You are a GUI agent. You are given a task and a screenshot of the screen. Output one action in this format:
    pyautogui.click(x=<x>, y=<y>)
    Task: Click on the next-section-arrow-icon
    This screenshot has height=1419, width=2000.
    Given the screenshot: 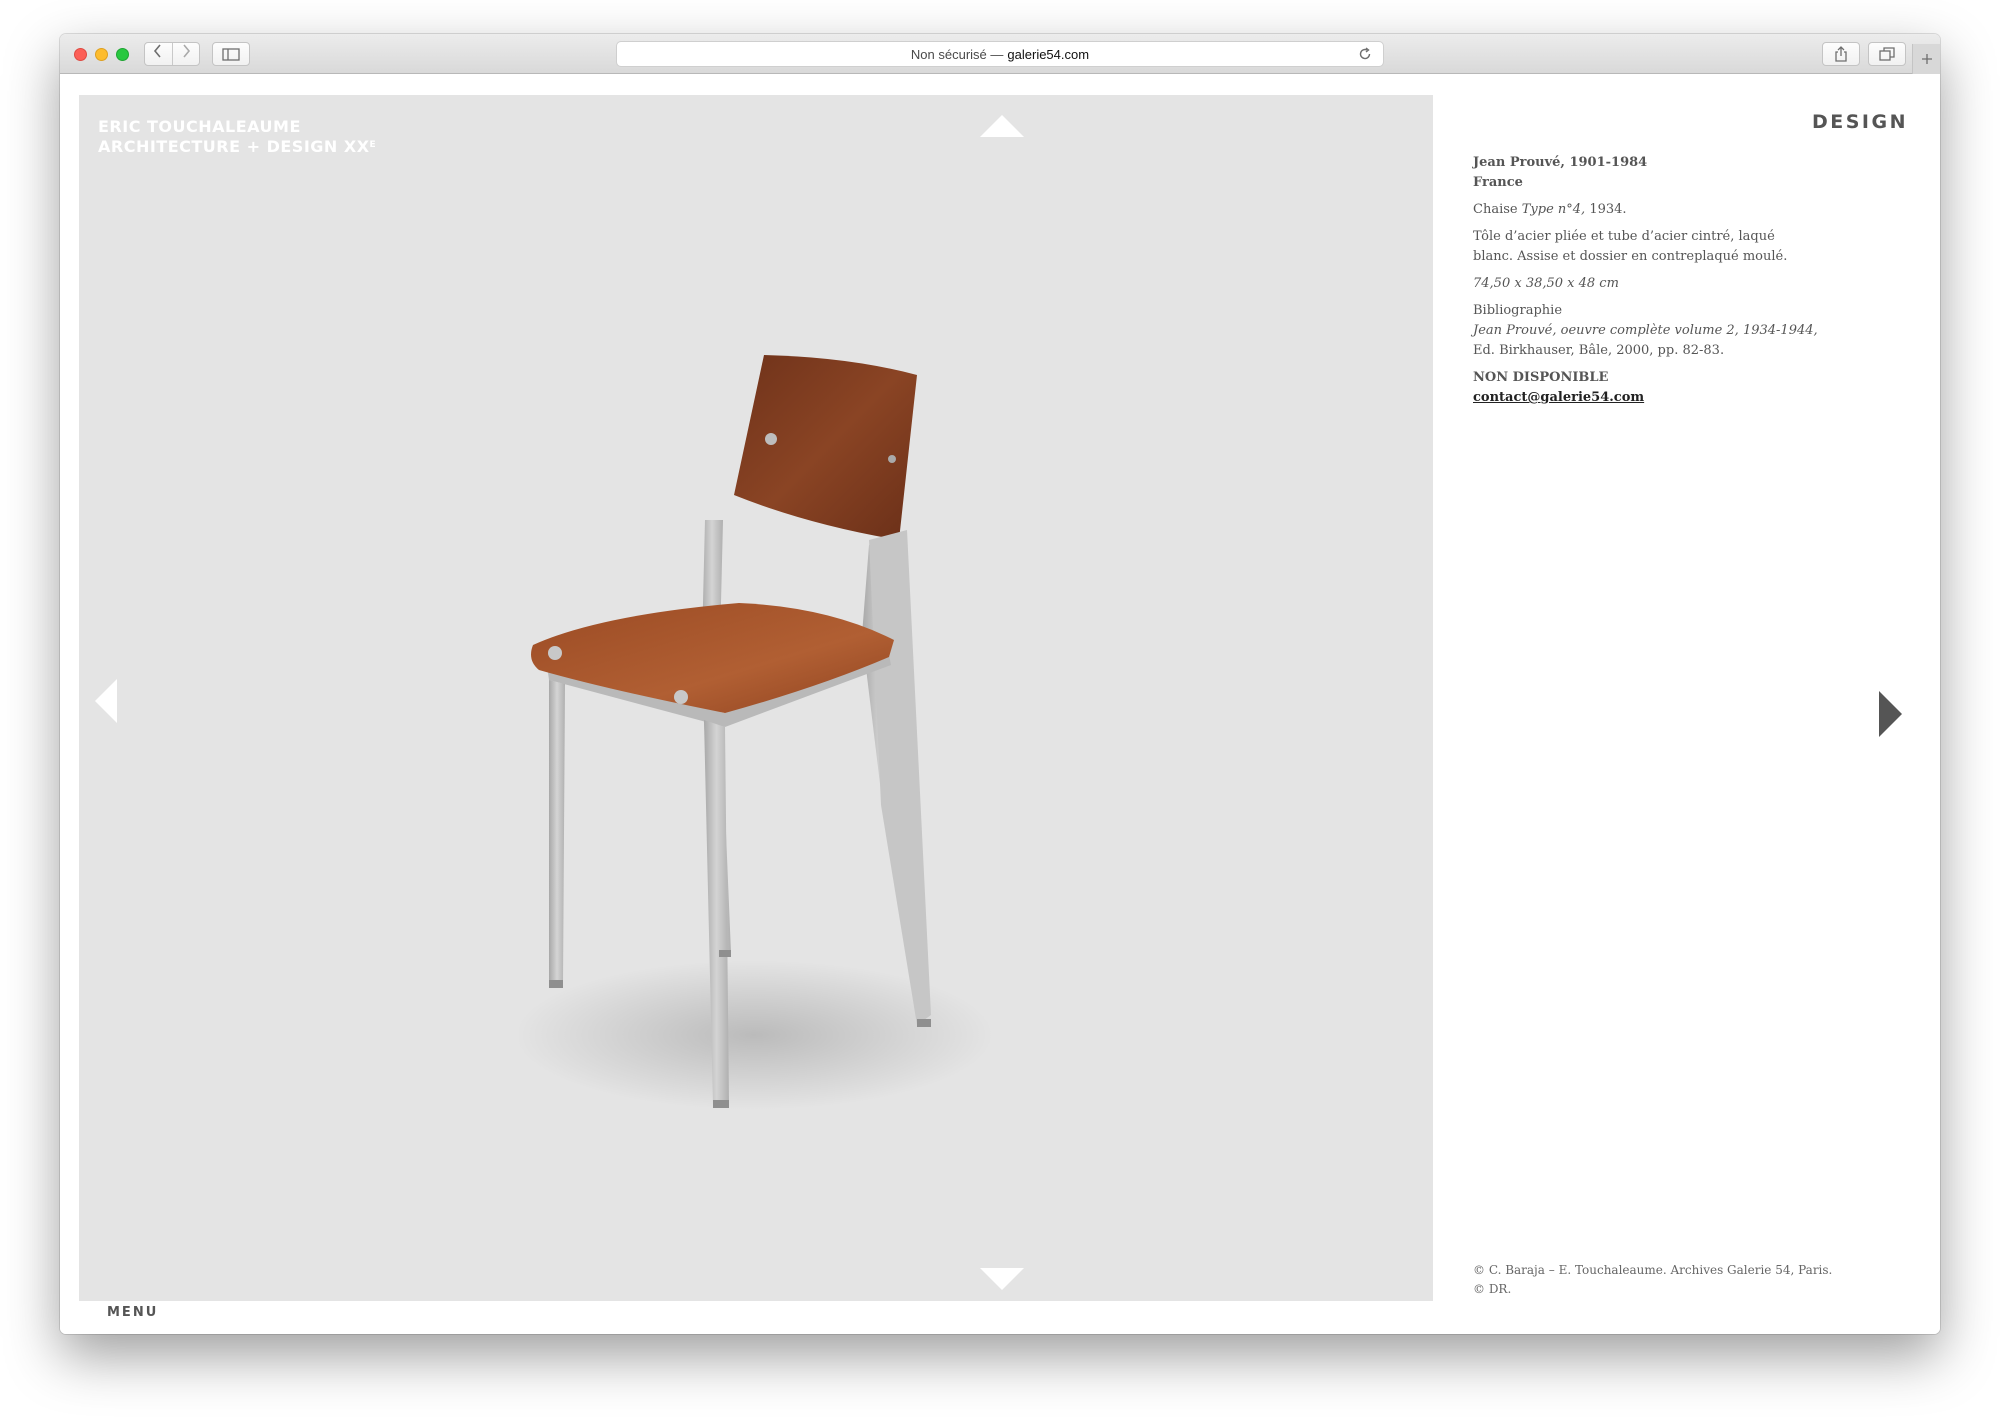 What is the action you would take?
    pyautogui.click(x=1002, y=1279)
    